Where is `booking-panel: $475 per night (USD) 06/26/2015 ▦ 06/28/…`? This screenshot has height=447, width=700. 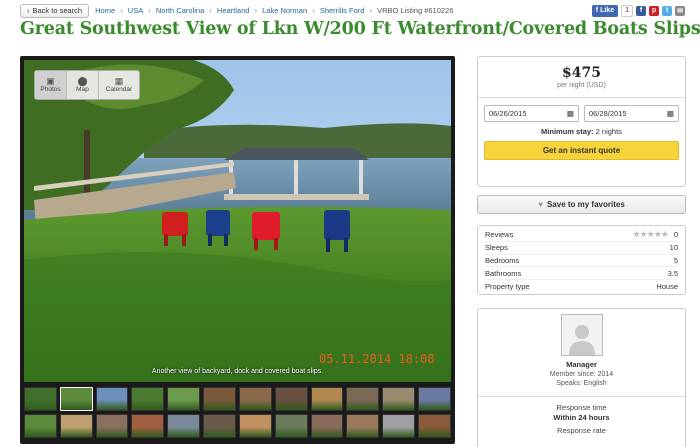 booking-panel: $475 per night (USD) 06/26/2015 ▦ 06/28/… is located at coordinates (581, 121).